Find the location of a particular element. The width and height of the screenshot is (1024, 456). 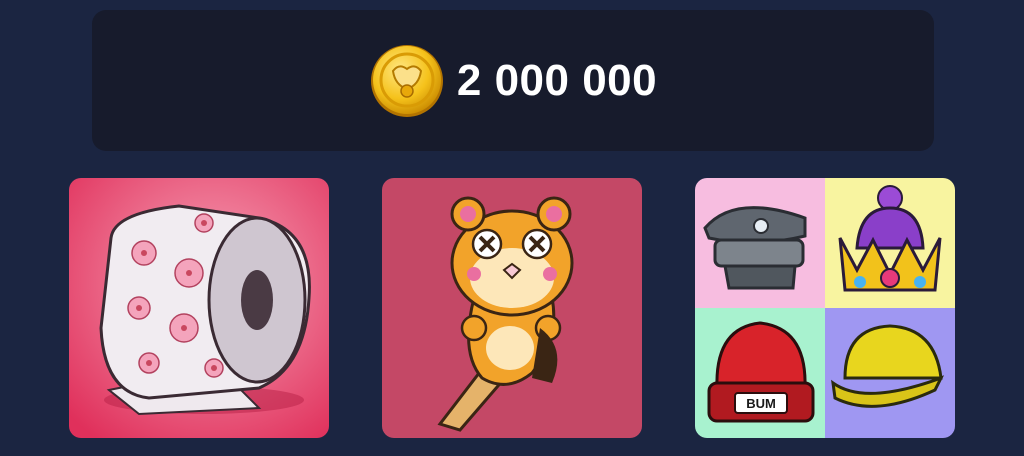

item-card-toilet-paper is located at coordinates (199, 308).